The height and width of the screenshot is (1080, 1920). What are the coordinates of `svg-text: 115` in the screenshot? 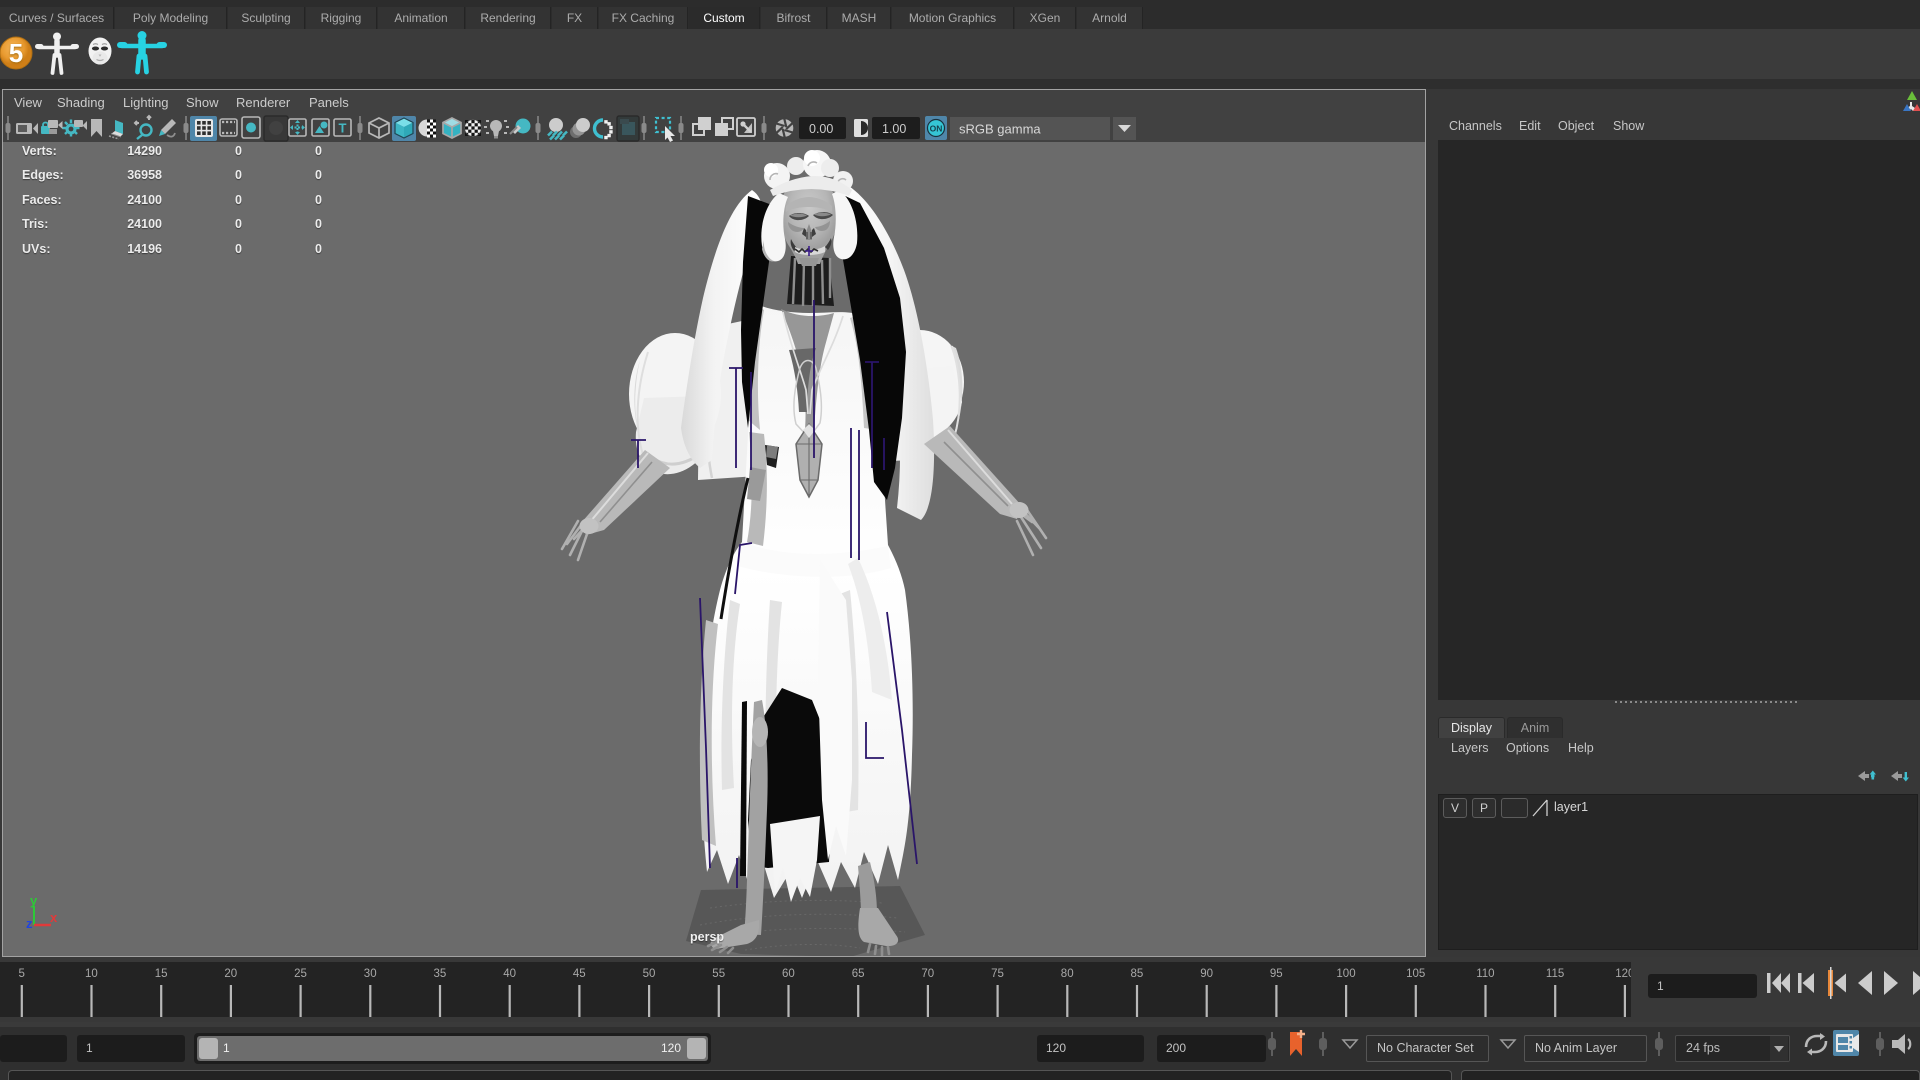 It's located at (1555, 974).